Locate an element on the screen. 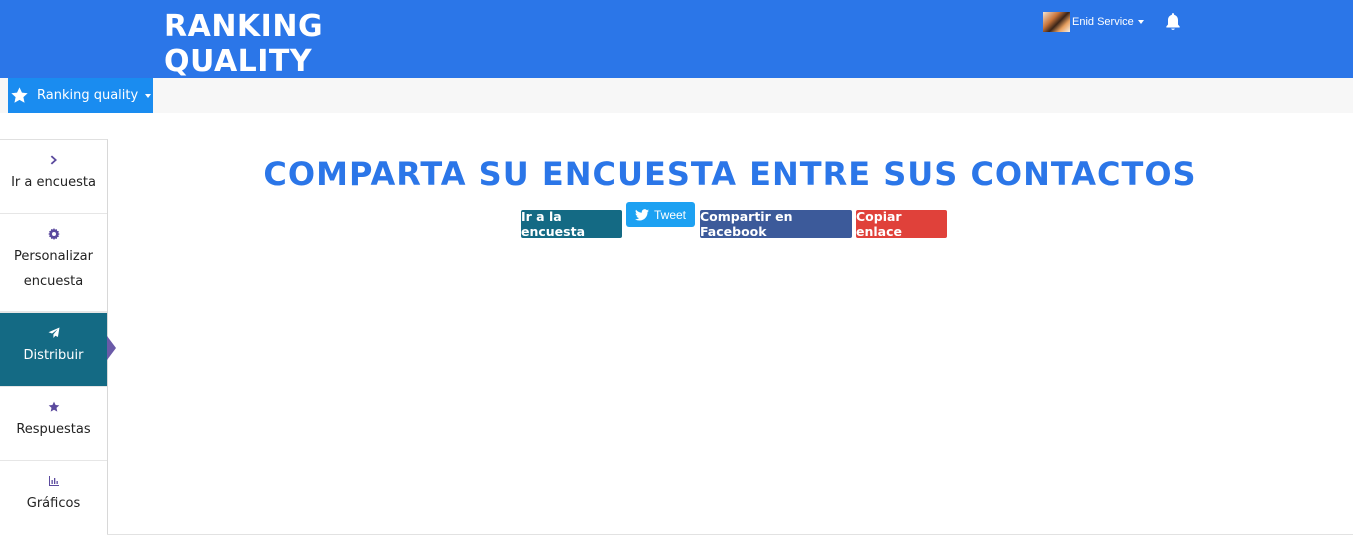 This screenshot has height=537, width=1353. active-pointer is located at coordinates (111, 348).